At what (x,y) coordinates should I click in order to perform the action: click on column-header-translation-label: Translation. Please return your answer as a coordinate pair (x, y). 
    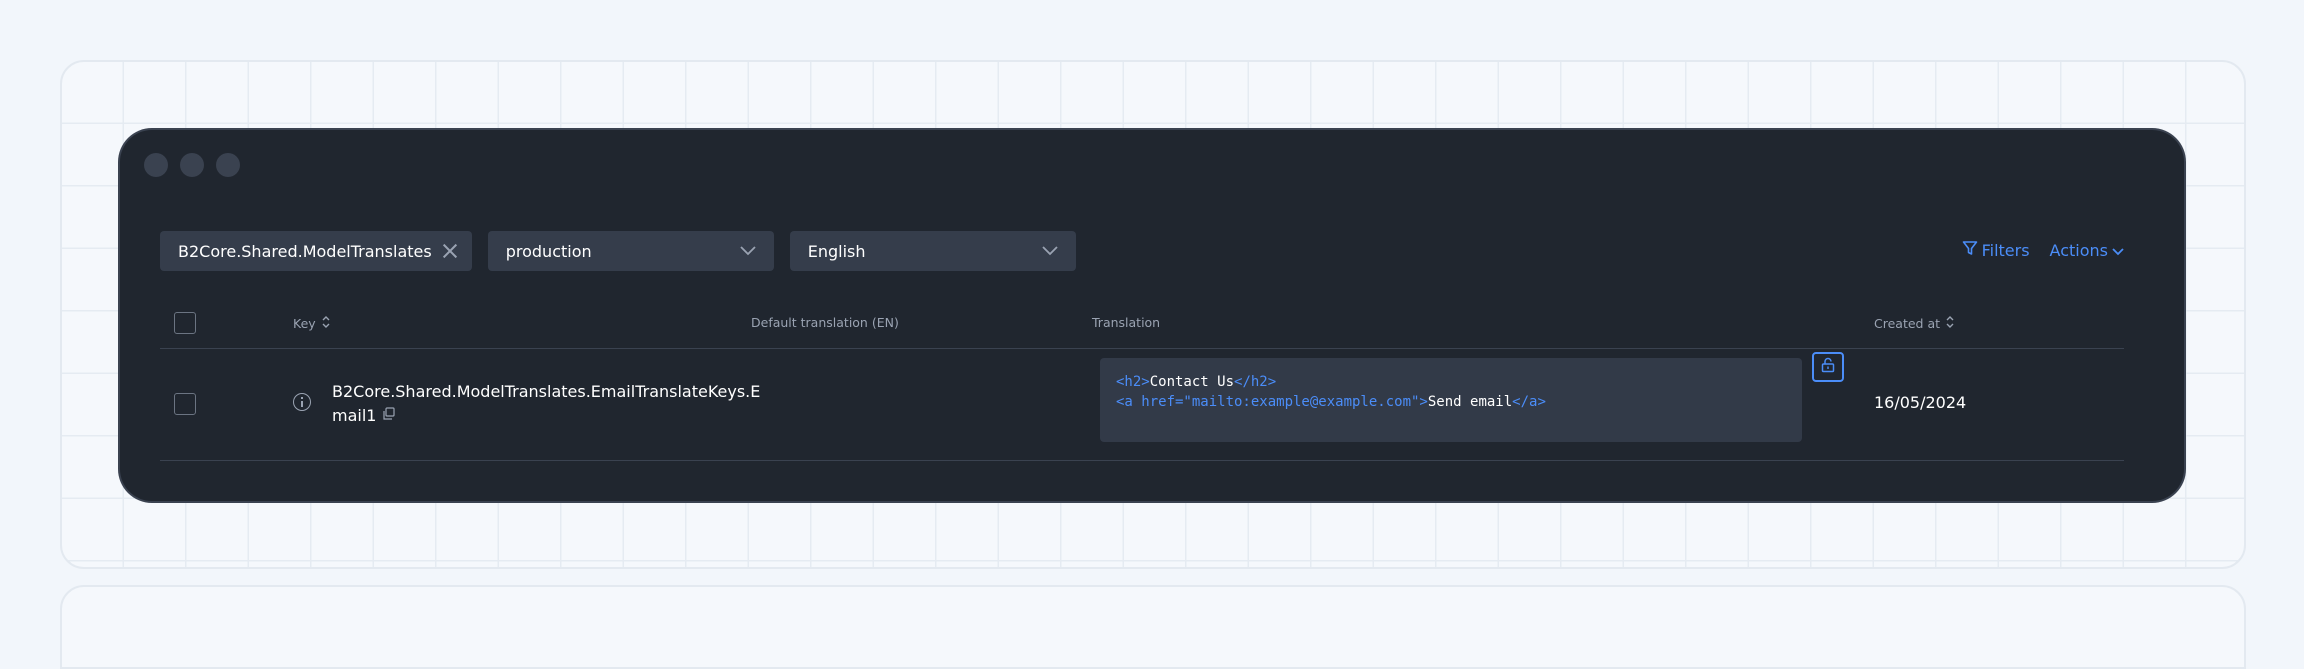
    Looking at the image, I should click on (1126, 322).